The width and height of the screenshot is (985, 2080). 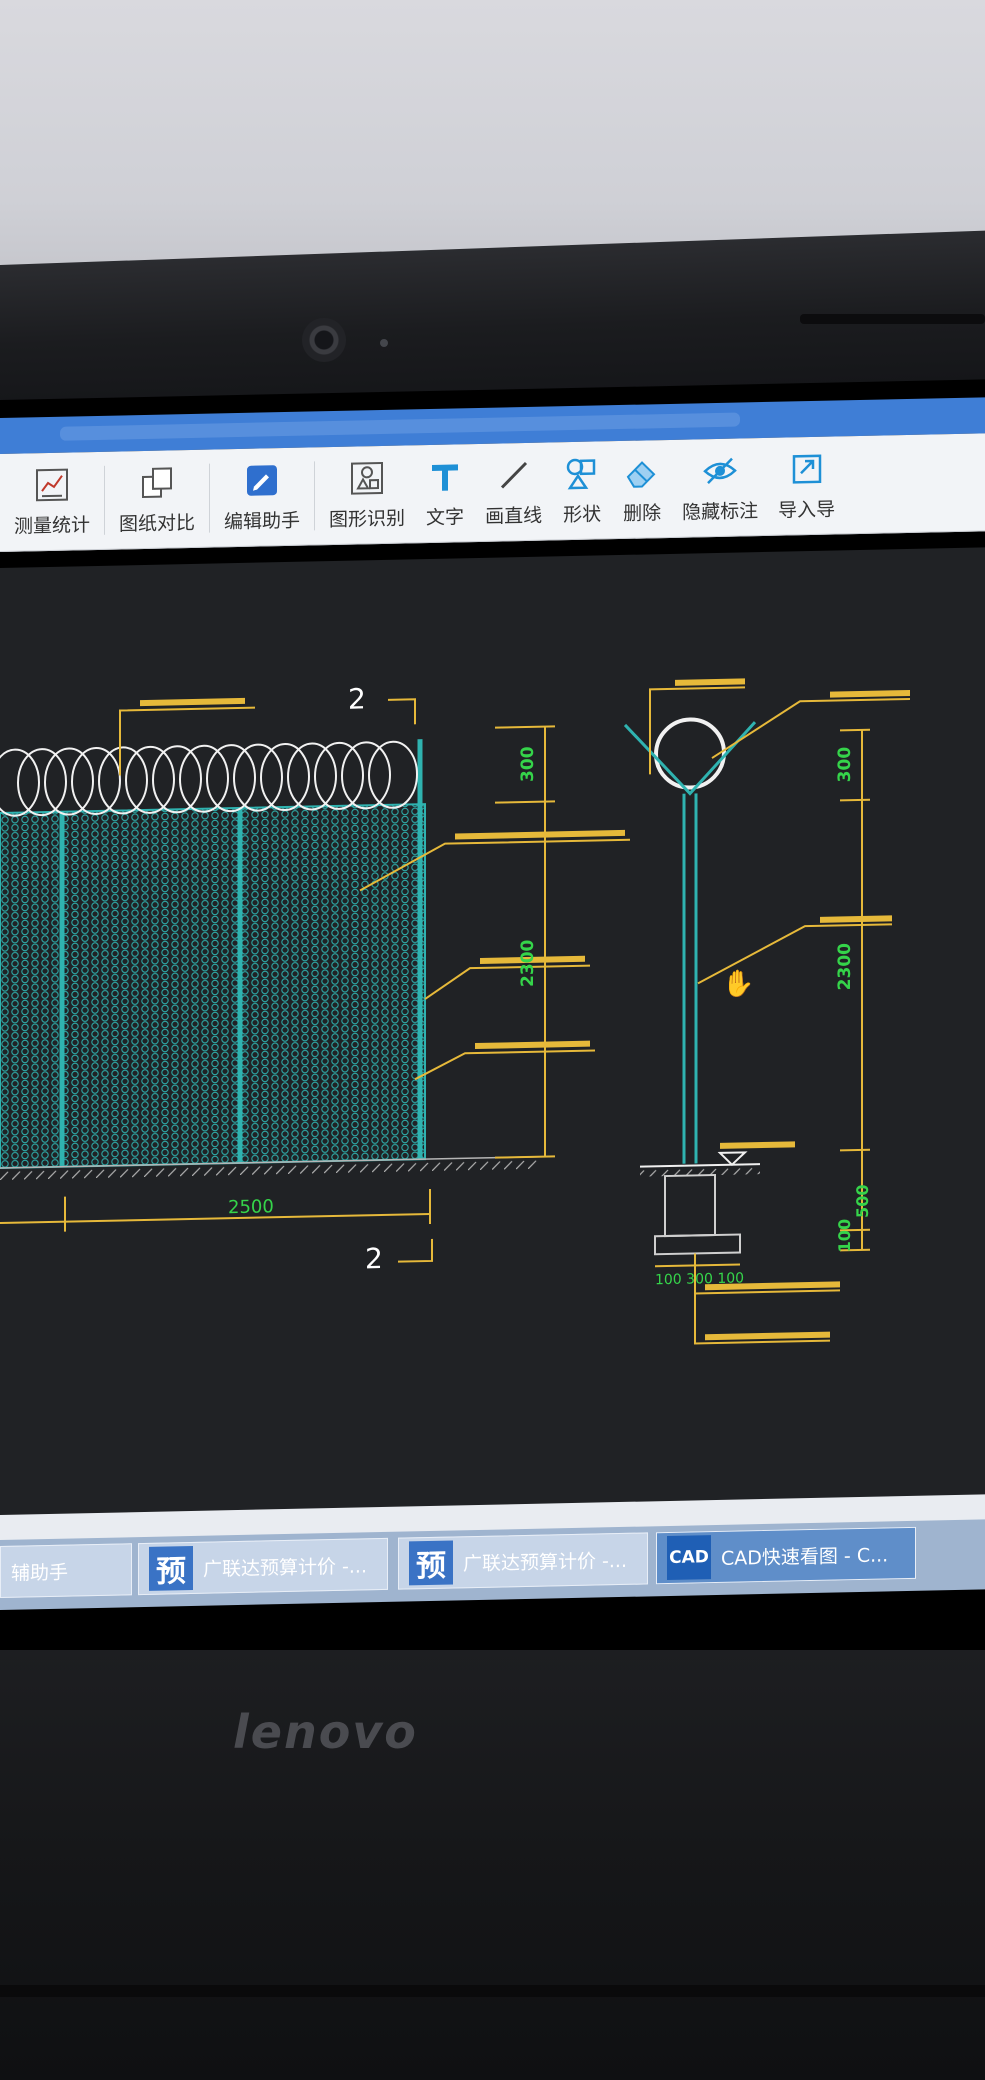 What do you see at coordinates (528, 764) in the screenshot?
I see `front-top-height: 300` at bounding box center [528, 764].